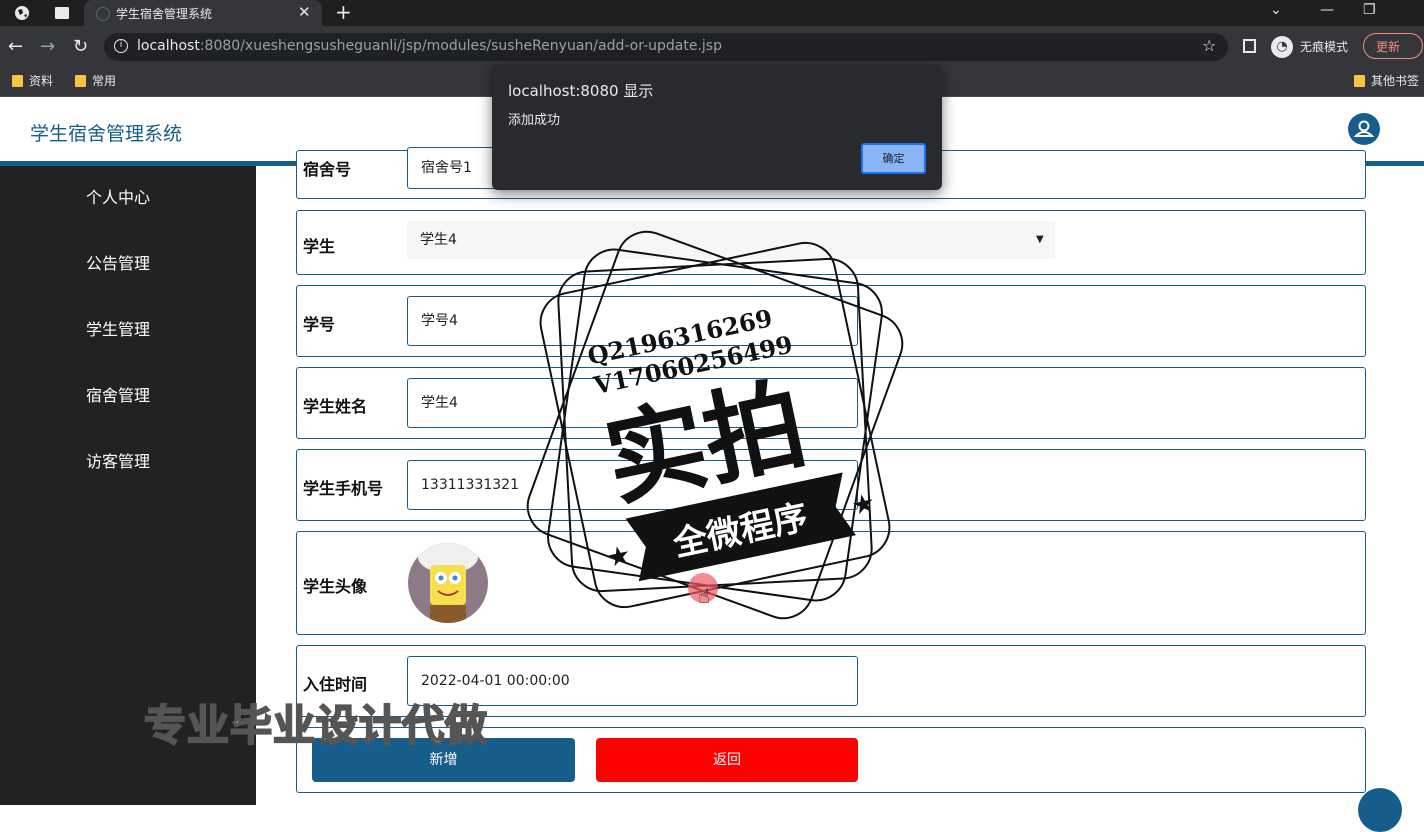  What do you see at coordinates (319, 246) in the screenshot?
I see `student-label: 学生` at bounding box center [319, 246].